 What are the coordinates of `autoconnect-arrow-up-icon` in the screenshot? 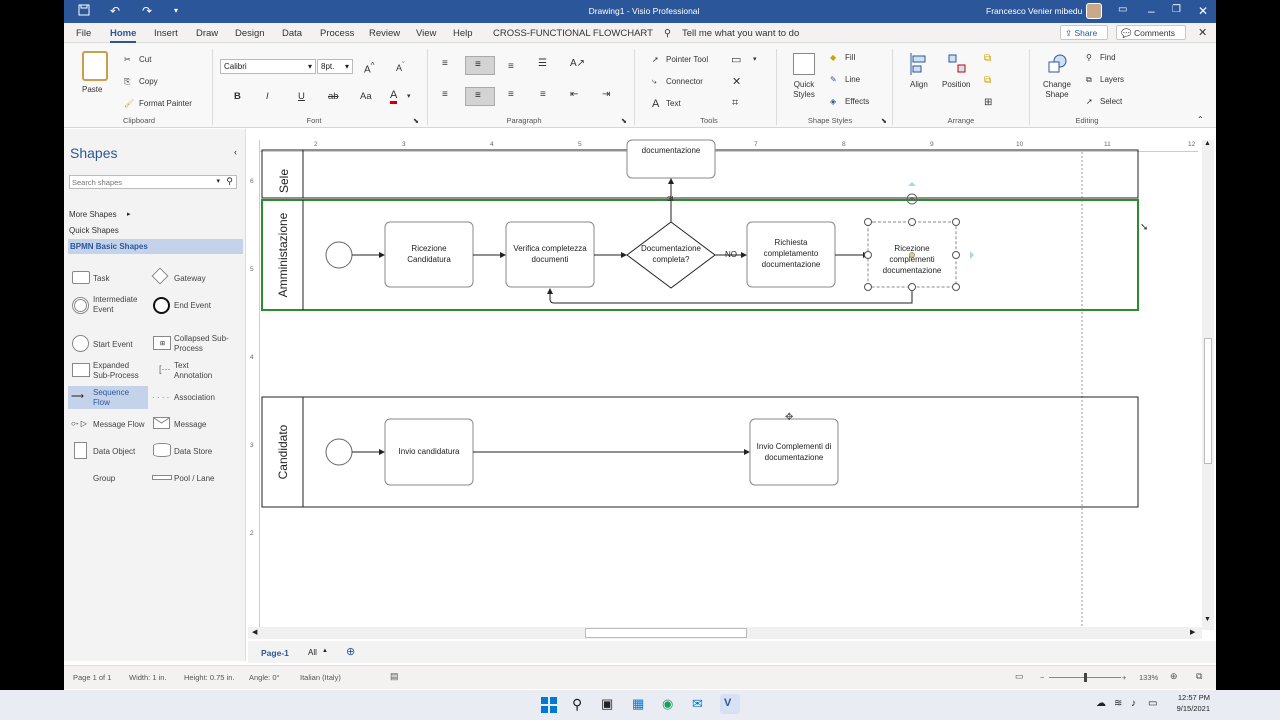 It's located at (912, 184).